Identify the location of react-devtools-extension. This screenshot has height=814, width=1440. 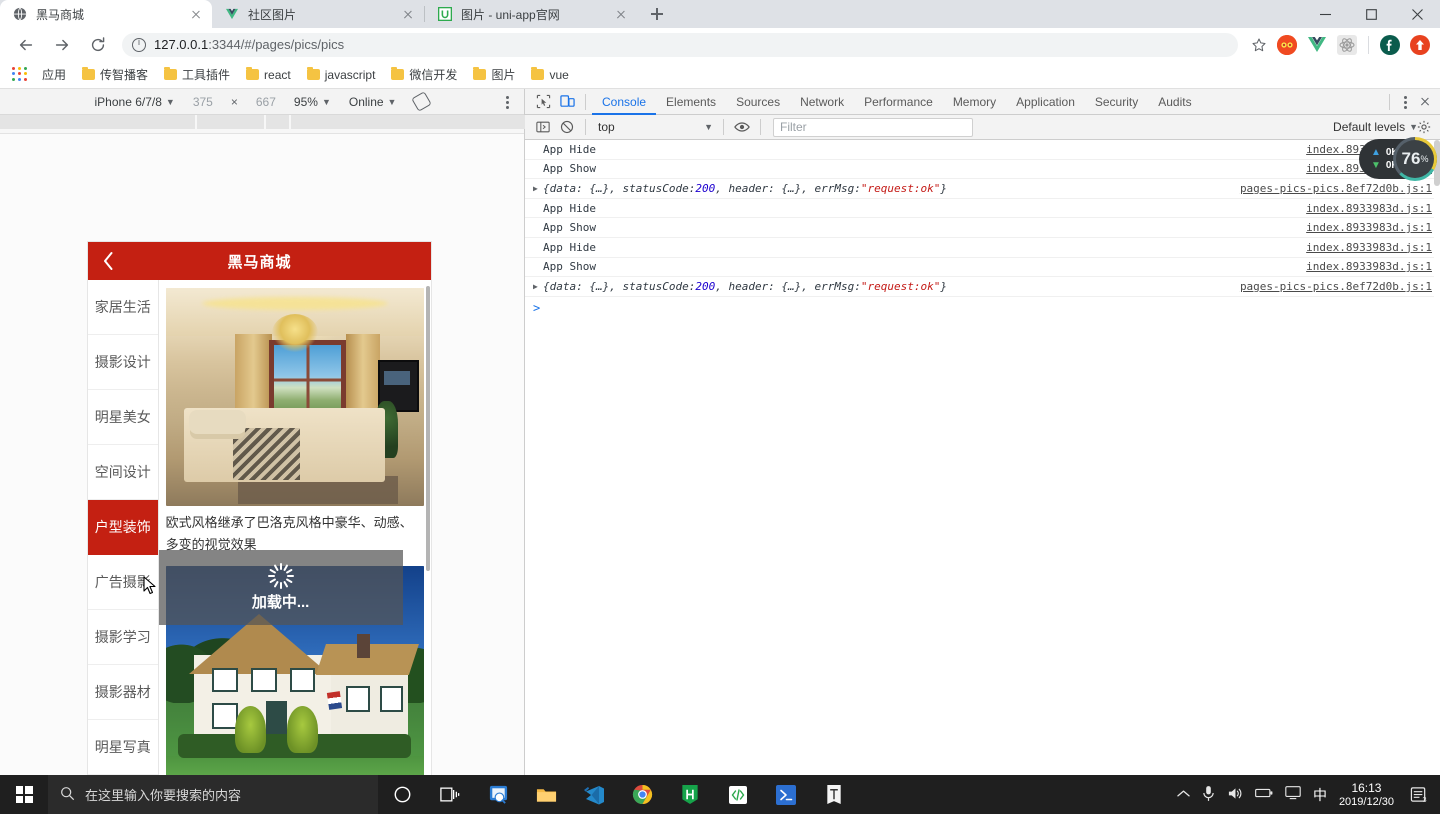
(1347, 44).